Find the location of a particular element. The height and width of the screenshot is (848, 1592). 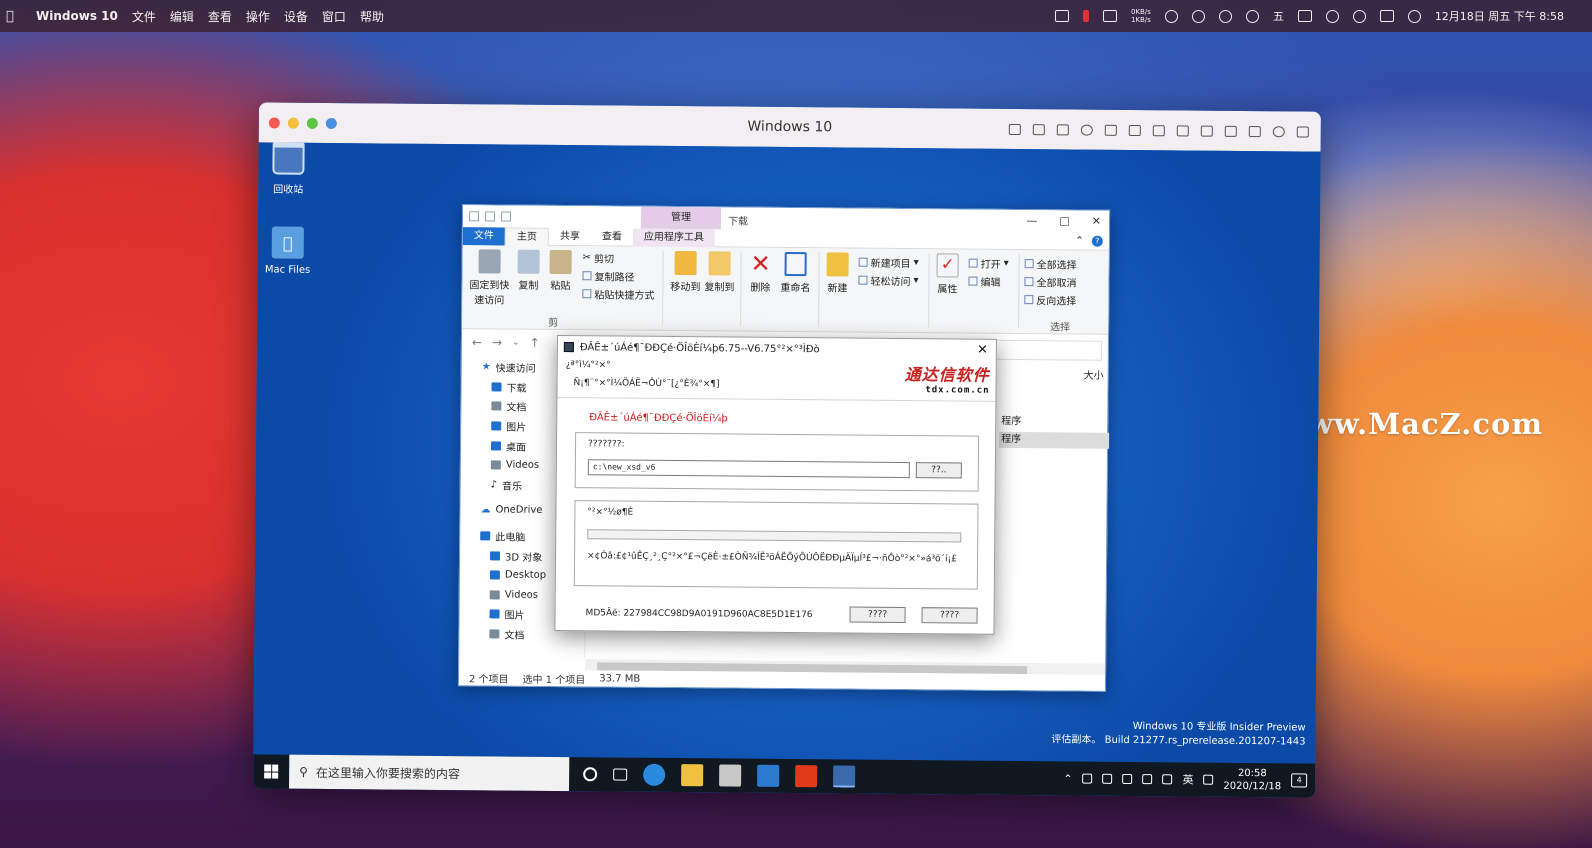

install-path-input: c:\new_xsd_v6 is located at coordinates (748, 469).